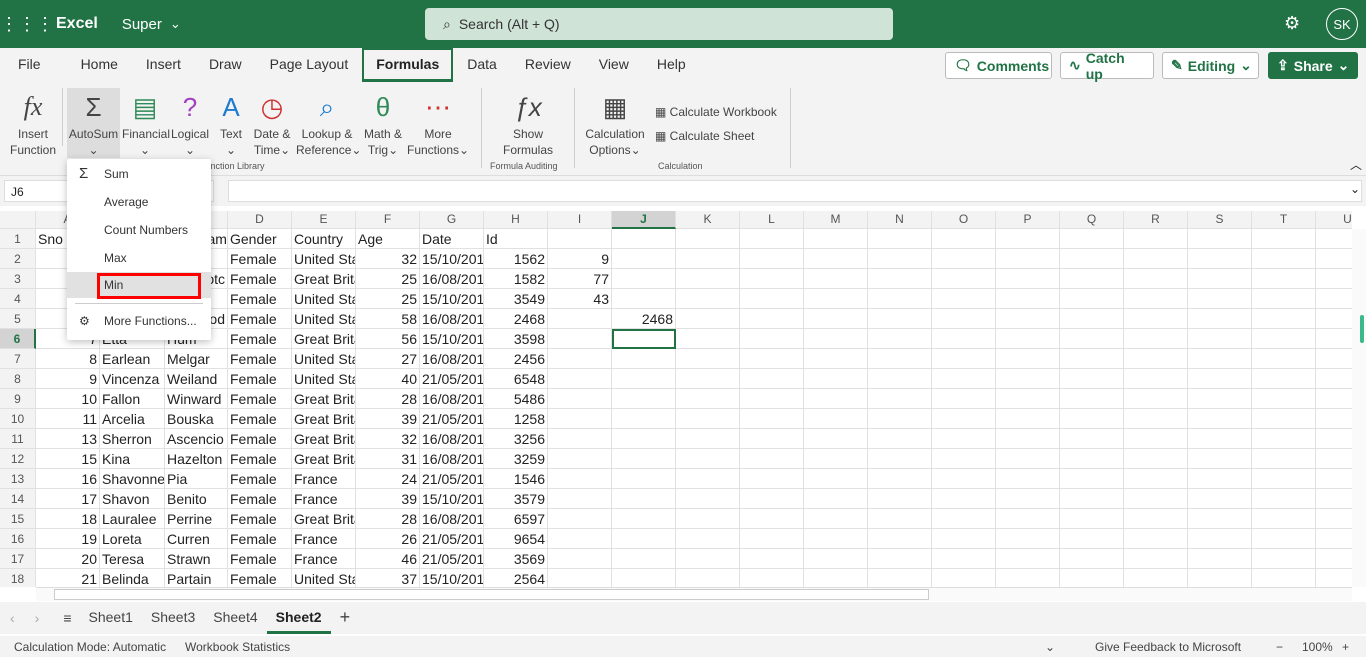 The image size is (1366, 657). I want to click on cell: 1562, so click(516, 259).